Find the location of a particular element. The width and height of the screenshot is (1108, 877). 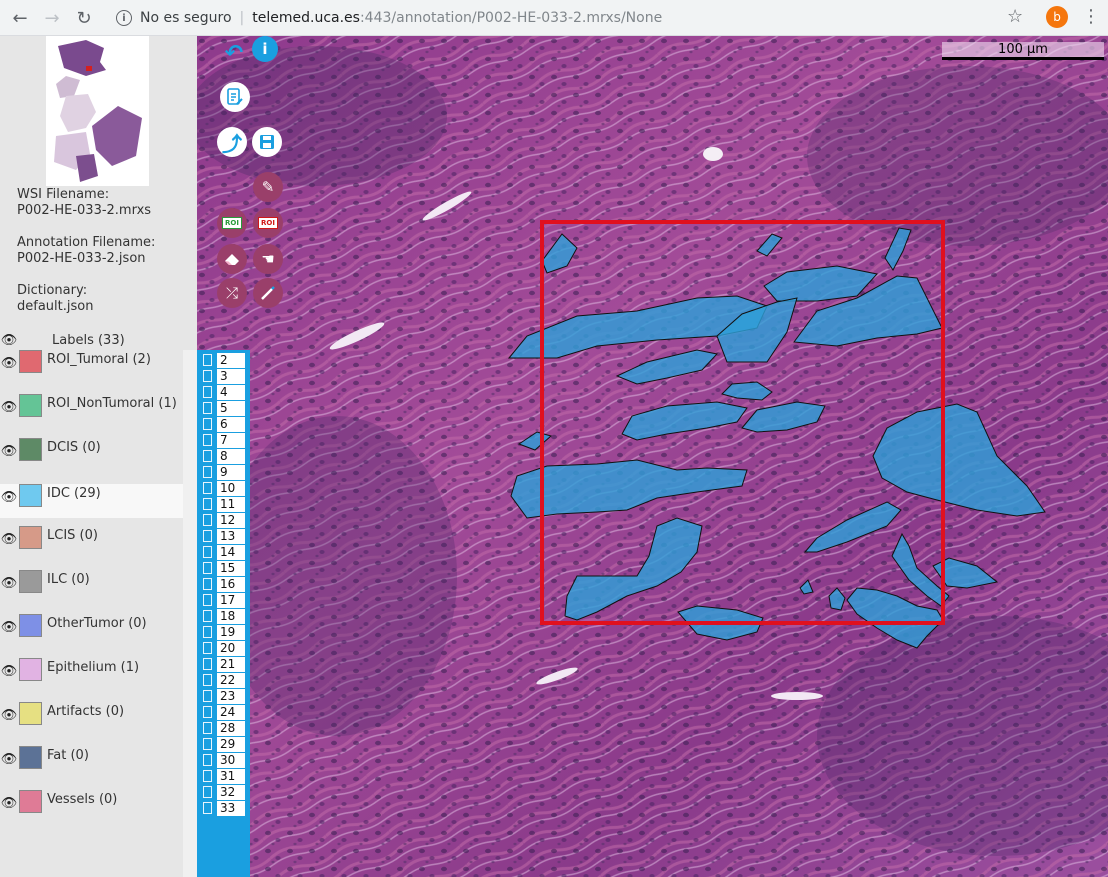

region-row: 28 is located at coordinates (224, 728).